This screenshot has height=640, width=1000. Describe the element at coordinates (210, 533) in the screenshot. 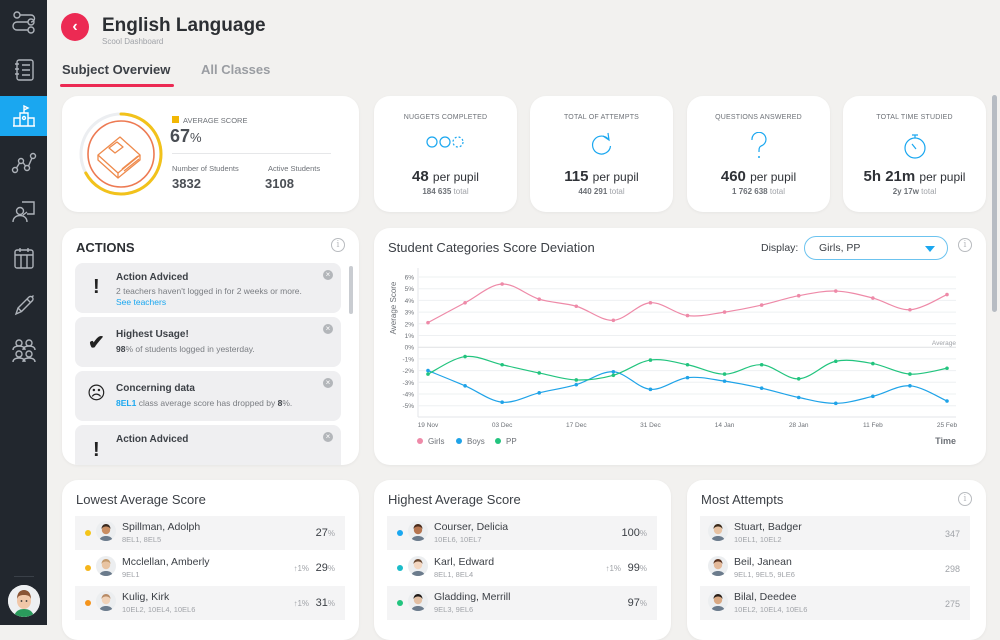

I see `list-item: Spillman, Adolph 8EL1, 8EL5 27%` at that location.